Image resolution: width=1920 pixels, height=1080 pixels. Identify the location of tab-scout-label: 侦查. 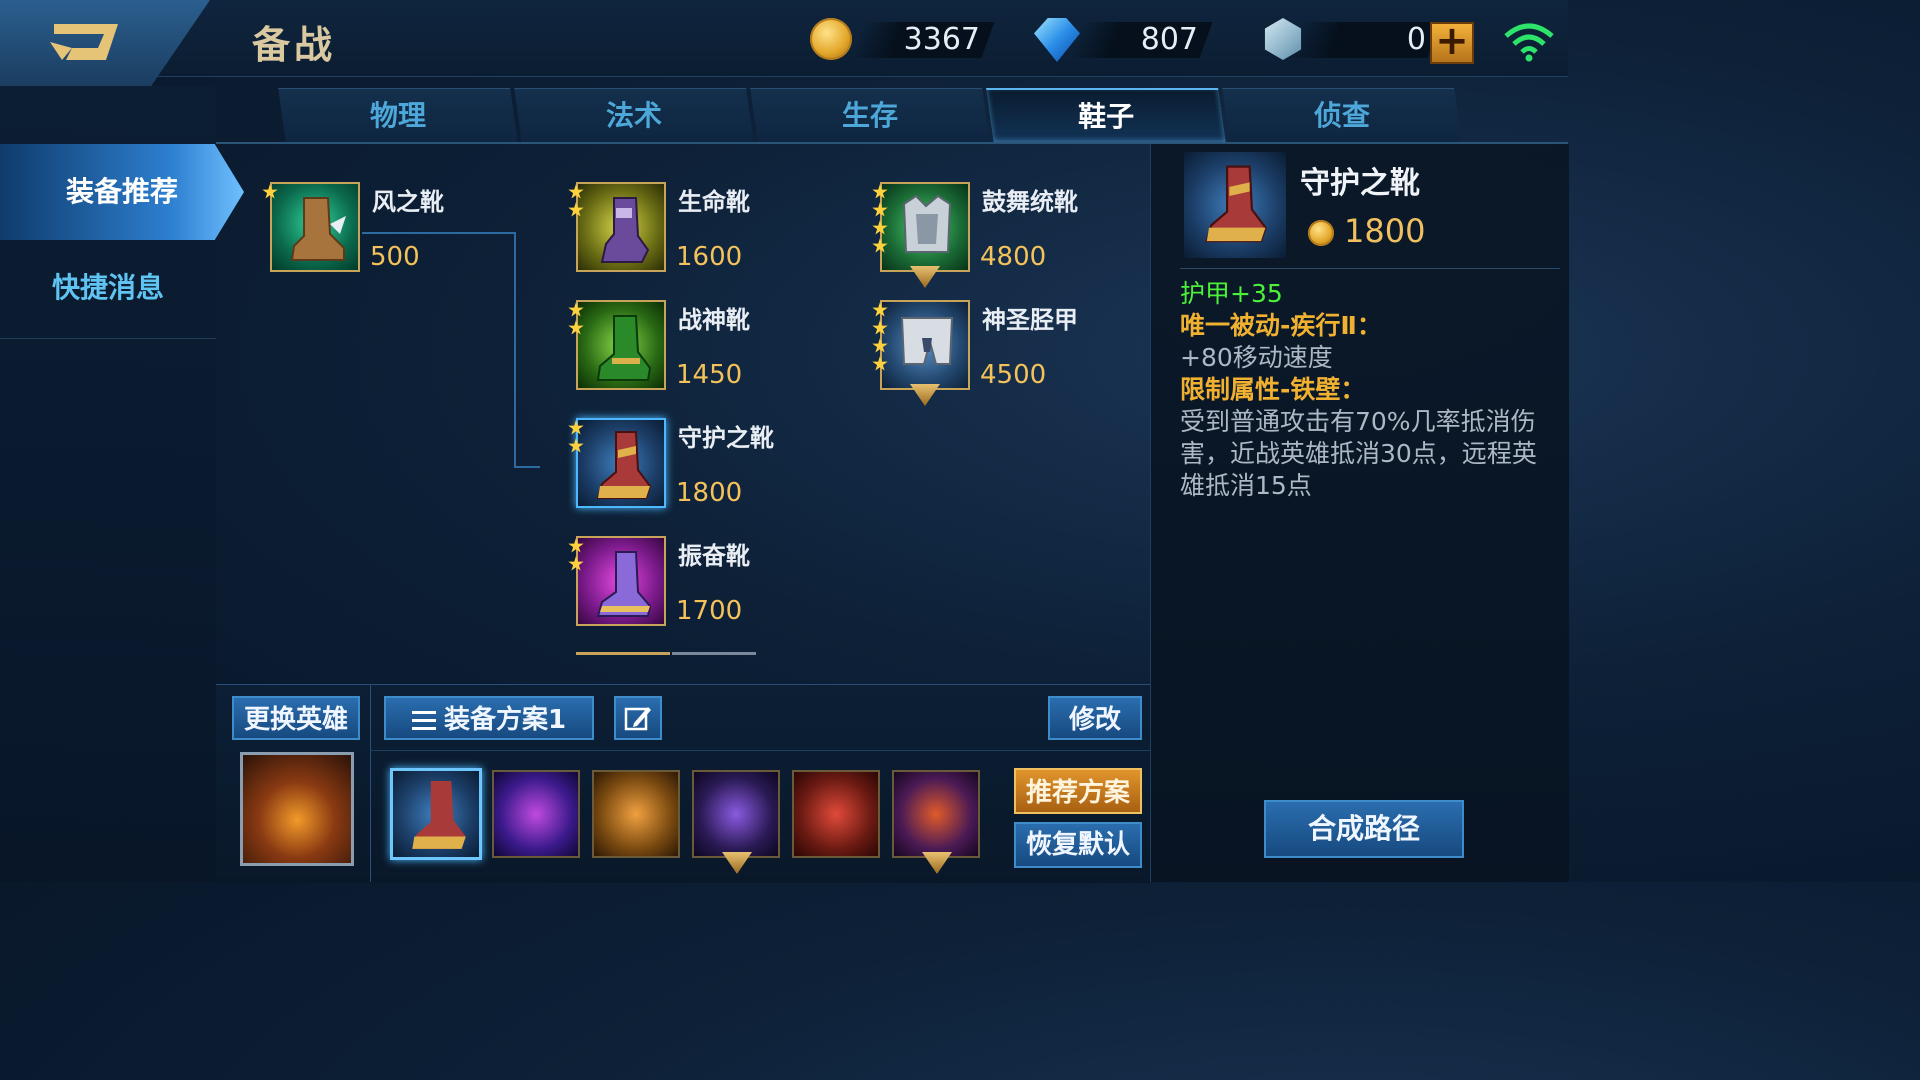
(1342, 115).